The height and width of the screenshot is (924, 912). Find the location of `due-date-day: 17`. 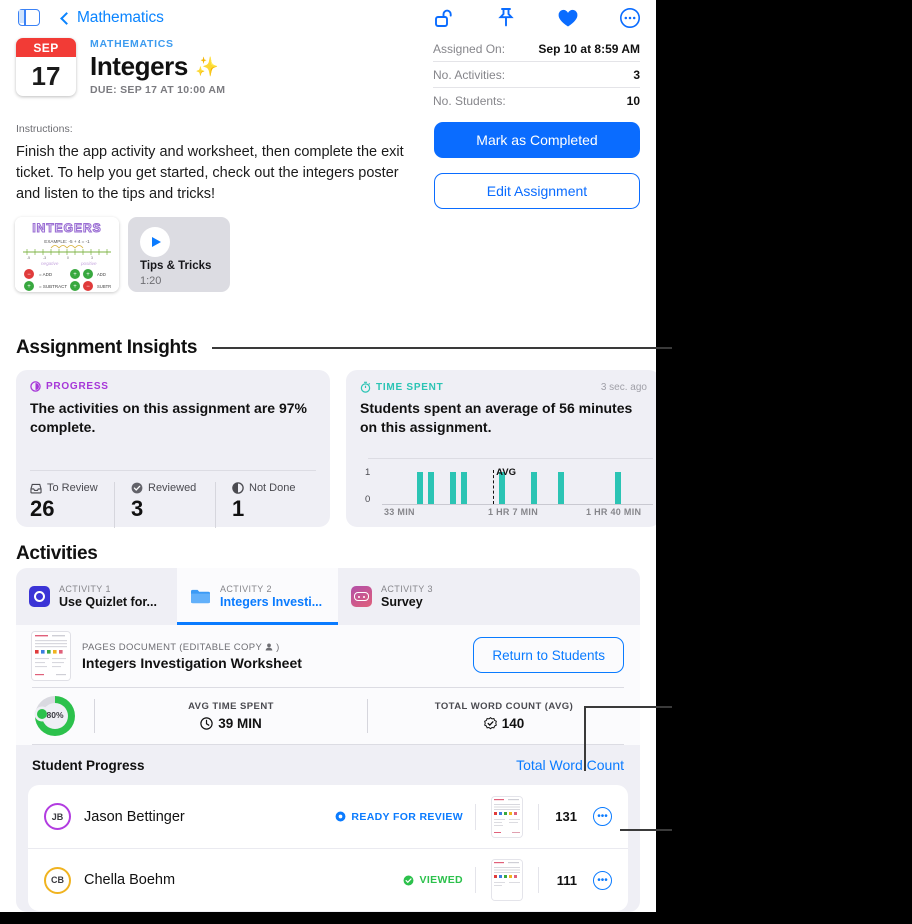

due-date-day: 17 is located at coordinates (46, 76).